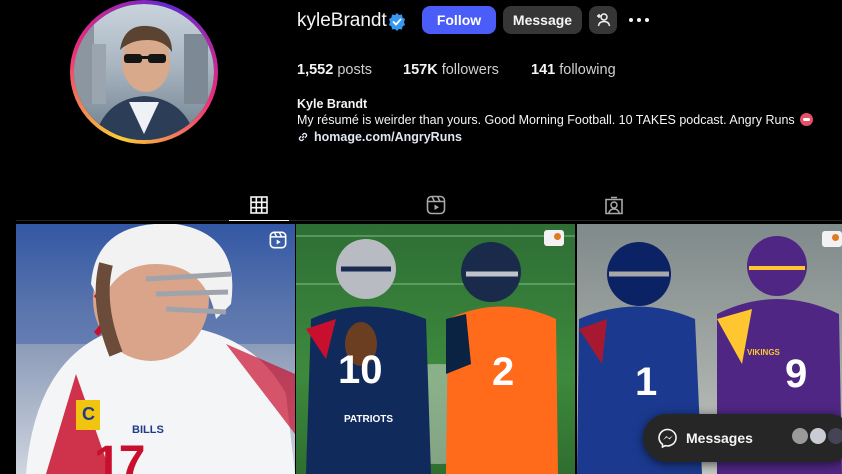 Image resolution: width=842 pixels, height=474 pixels. I want to click on post-3-team-text: VIKINGS, so click(763, 352).